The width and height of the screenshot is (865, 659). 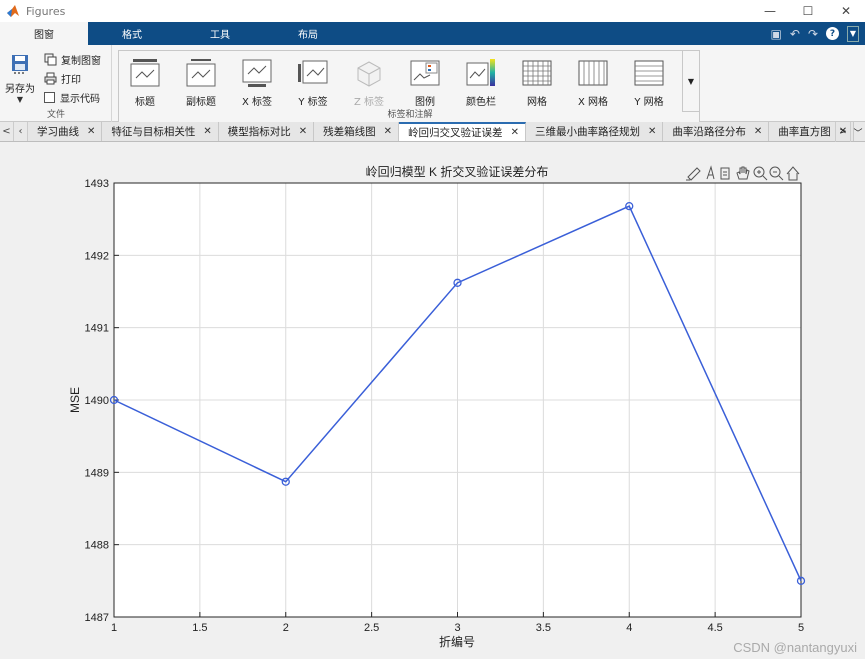 What do you see at coordinates (50, 59) in the screenshot?
I see `copy-icon` at bounding box center [50, 59].